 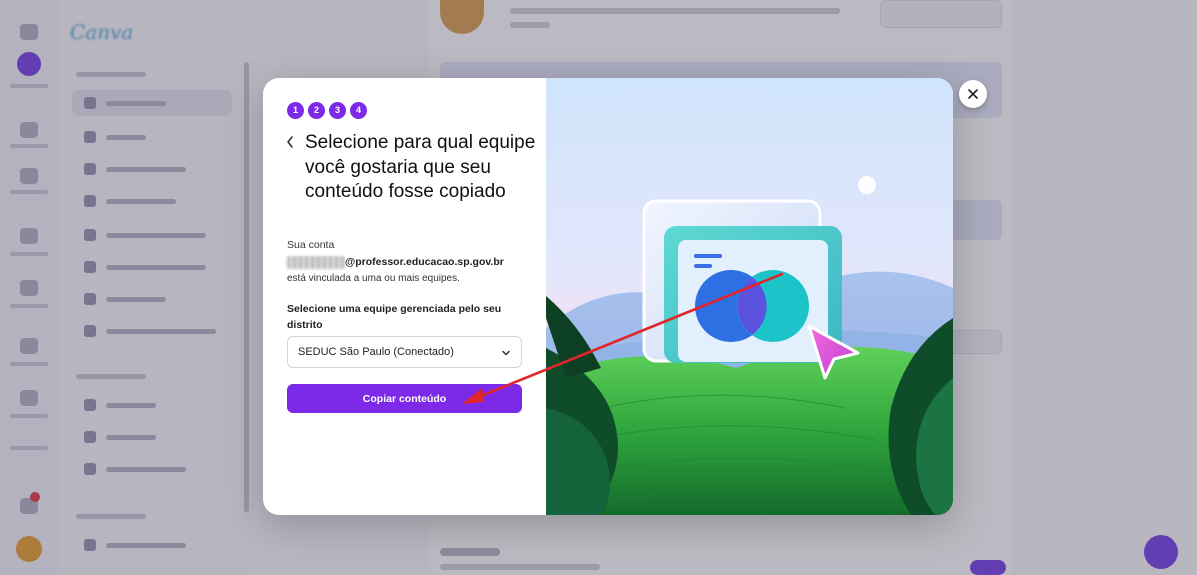 I want to click on step-2: 2, so click(x=316, y=110).